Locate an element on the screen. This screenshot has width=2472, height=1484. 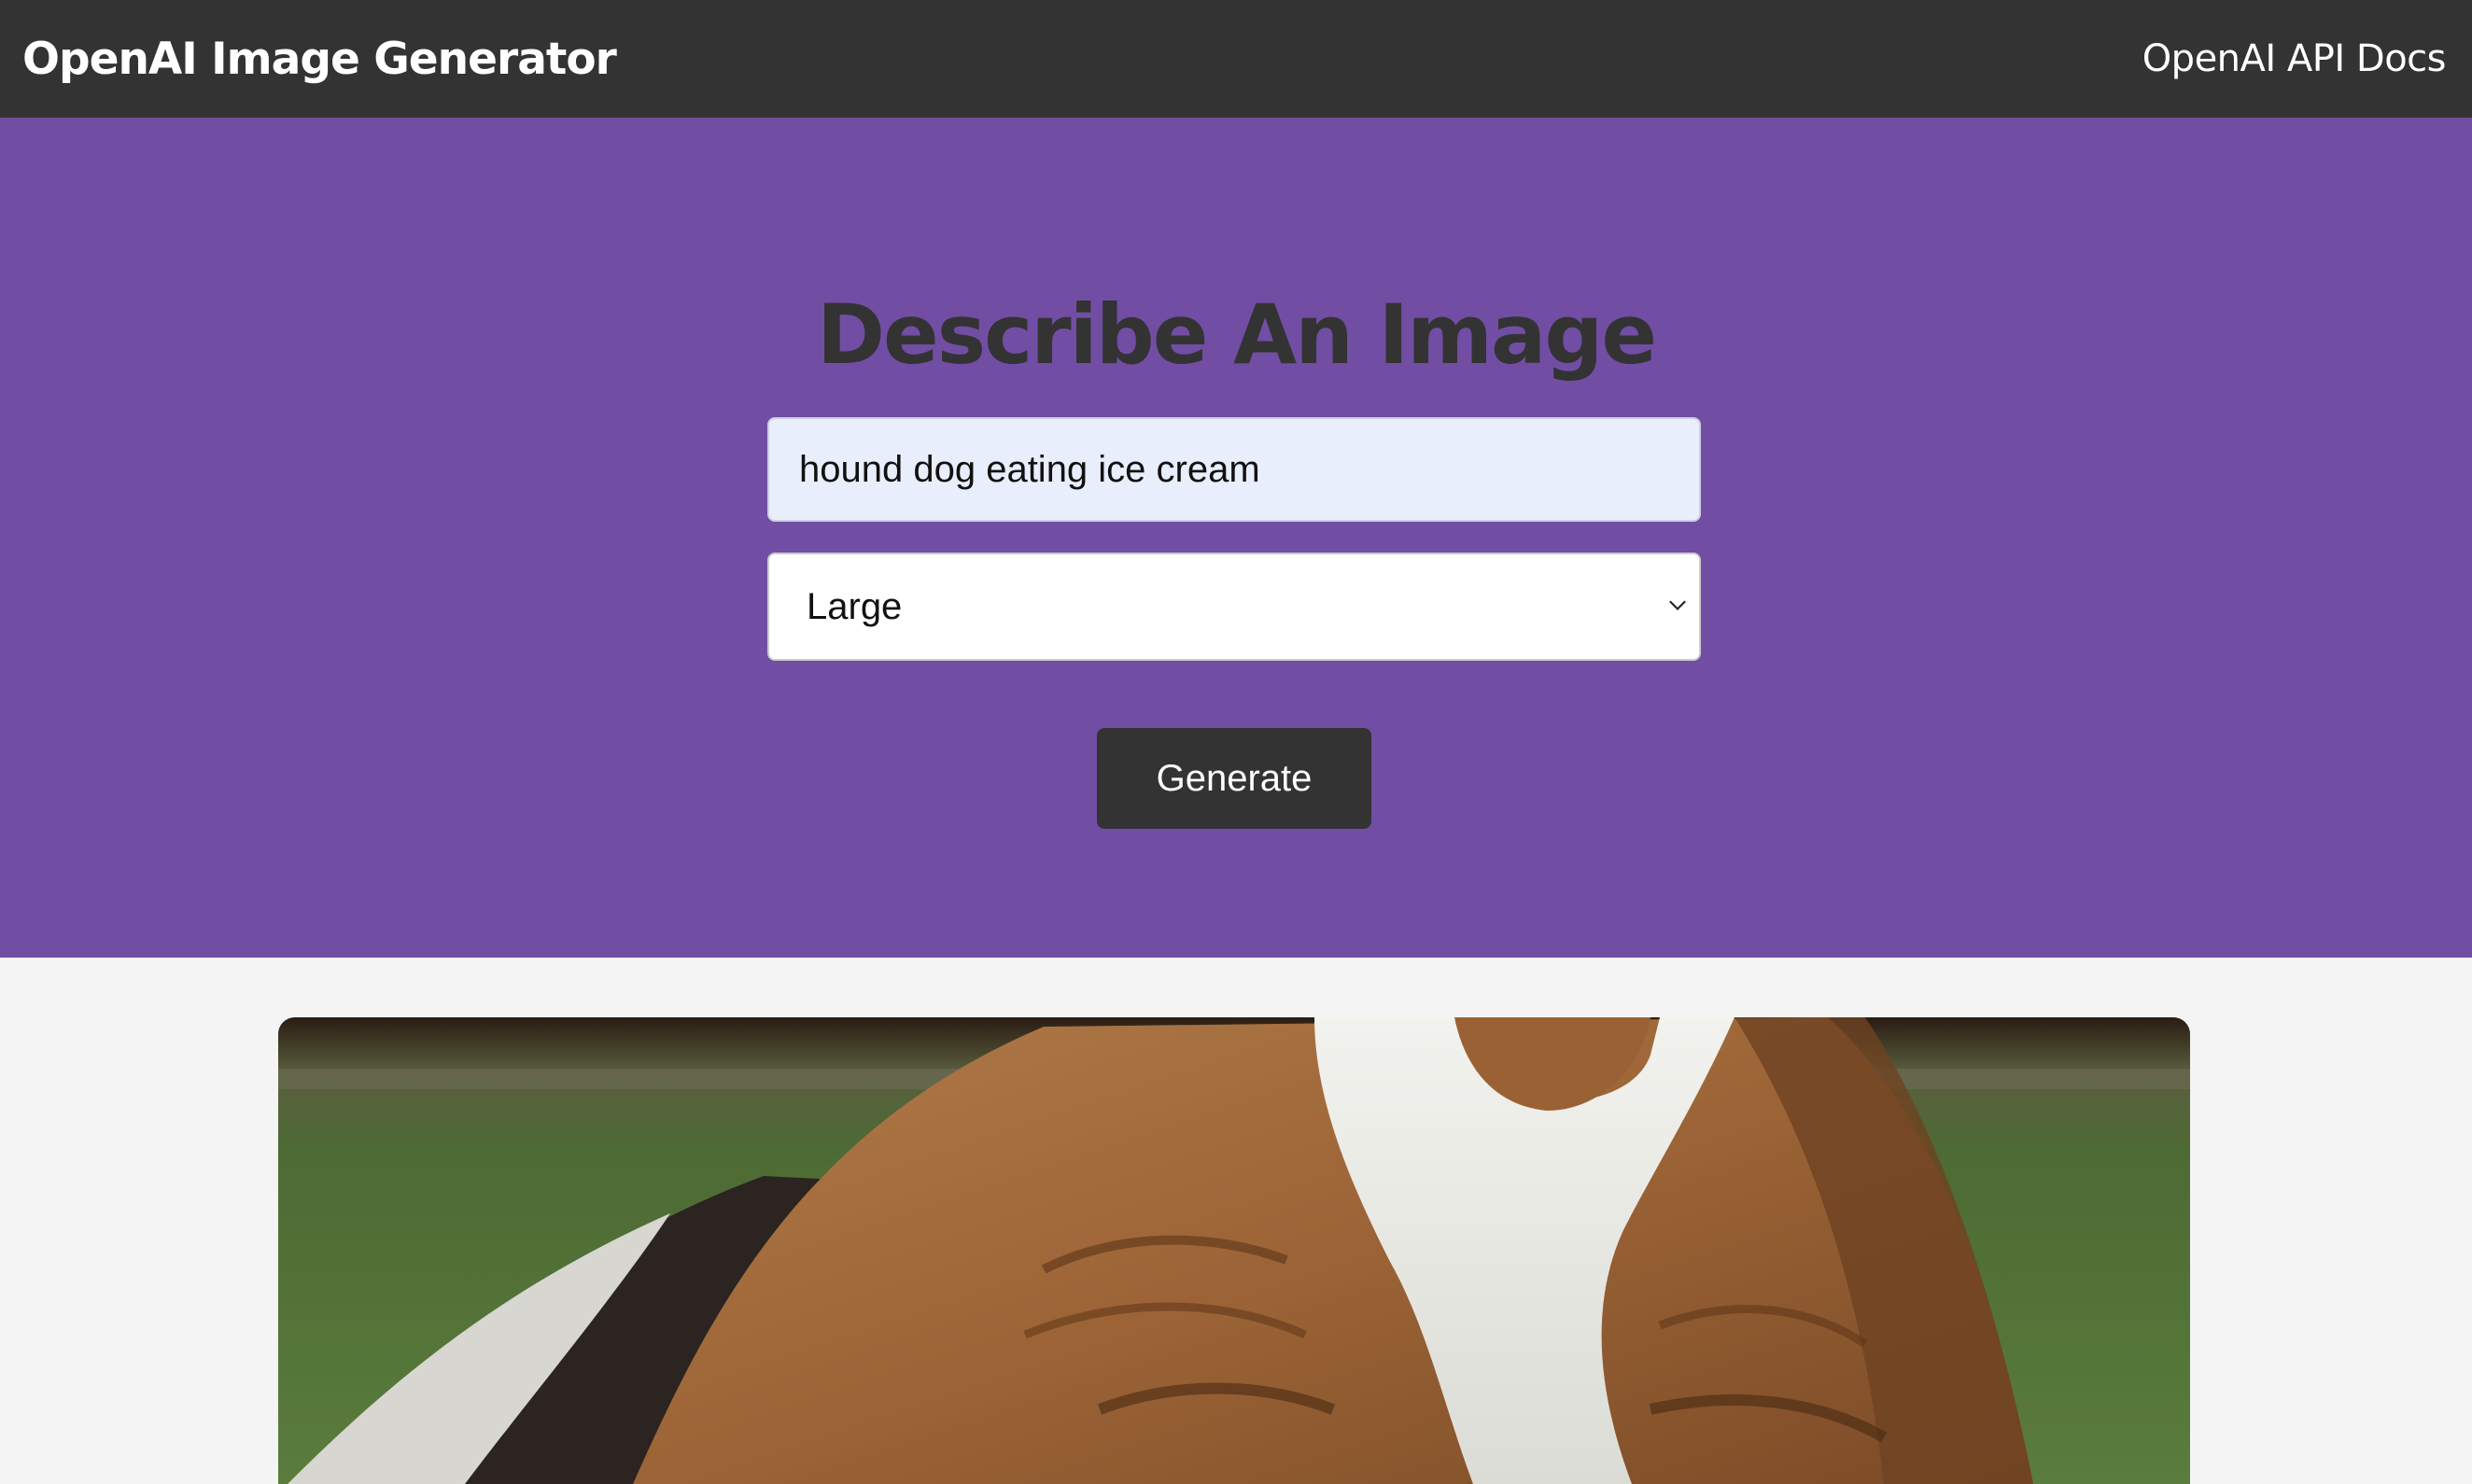
api-docs-link: OpenAI API Docs is located at coordinates (2294, 58).